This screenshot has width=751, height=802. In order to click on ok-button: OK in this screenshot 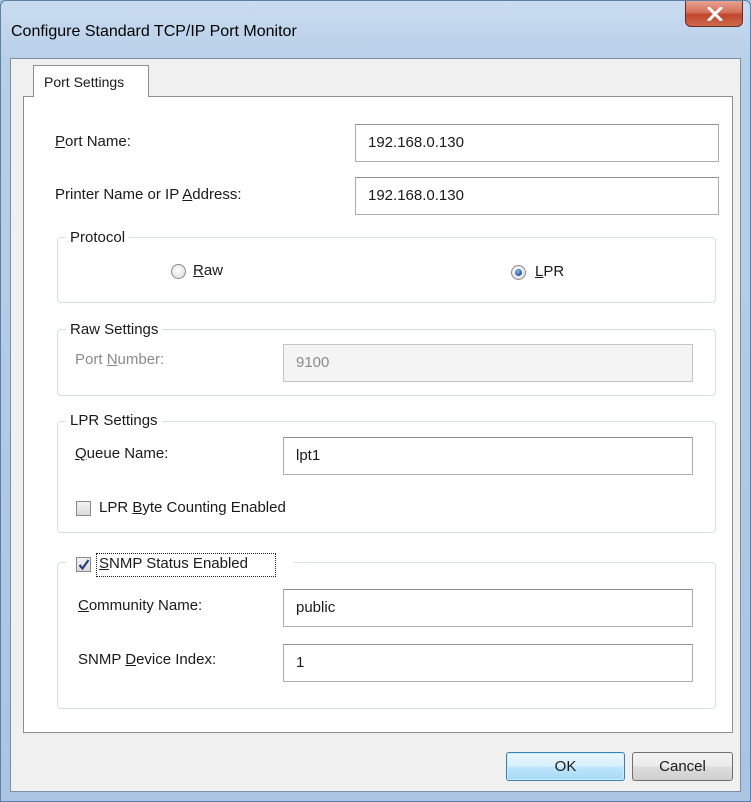, I will do `click(565, 766)`.